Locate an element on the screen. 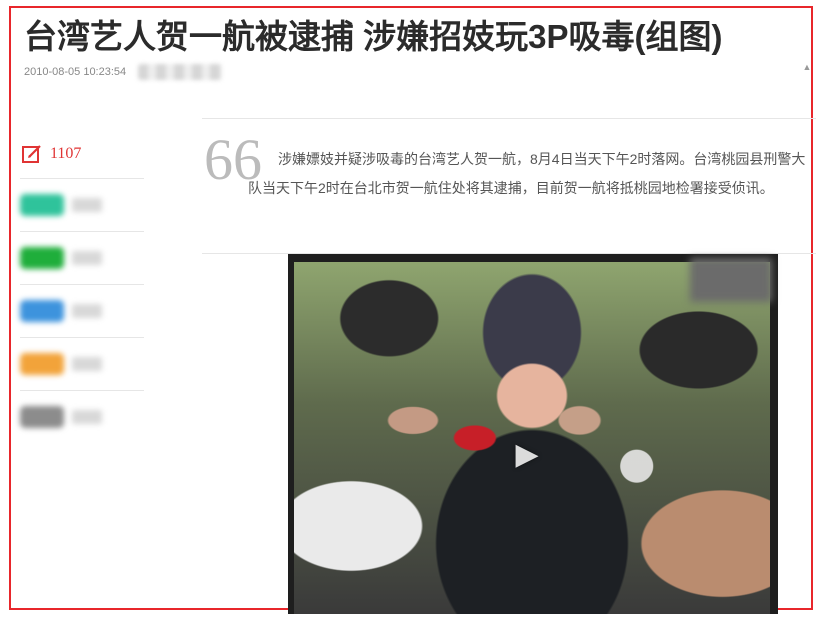 The width and height of the screenshot is (820, 617). article-headline: 台湾艺人贺一航被逮捕 涉嫌招妓玩3P吸毒(组图) is located at coordinates (373, 36).